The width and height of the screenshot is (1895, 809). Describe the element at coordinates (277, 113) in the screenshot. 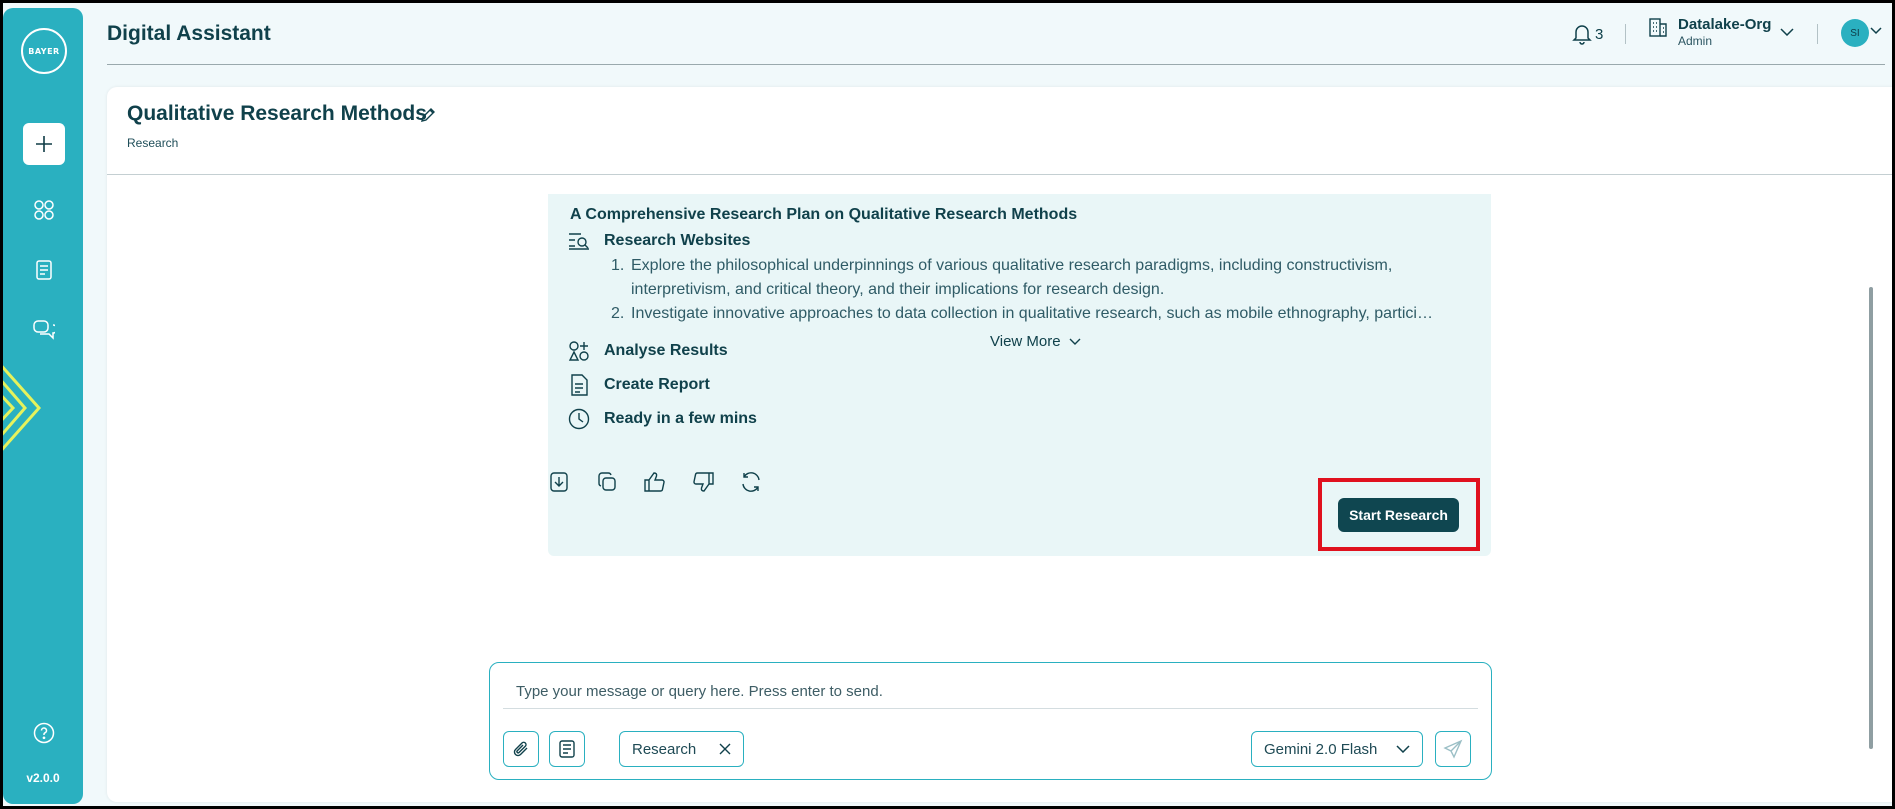

I see `page-title: Qualitative Research Methods` at that location.